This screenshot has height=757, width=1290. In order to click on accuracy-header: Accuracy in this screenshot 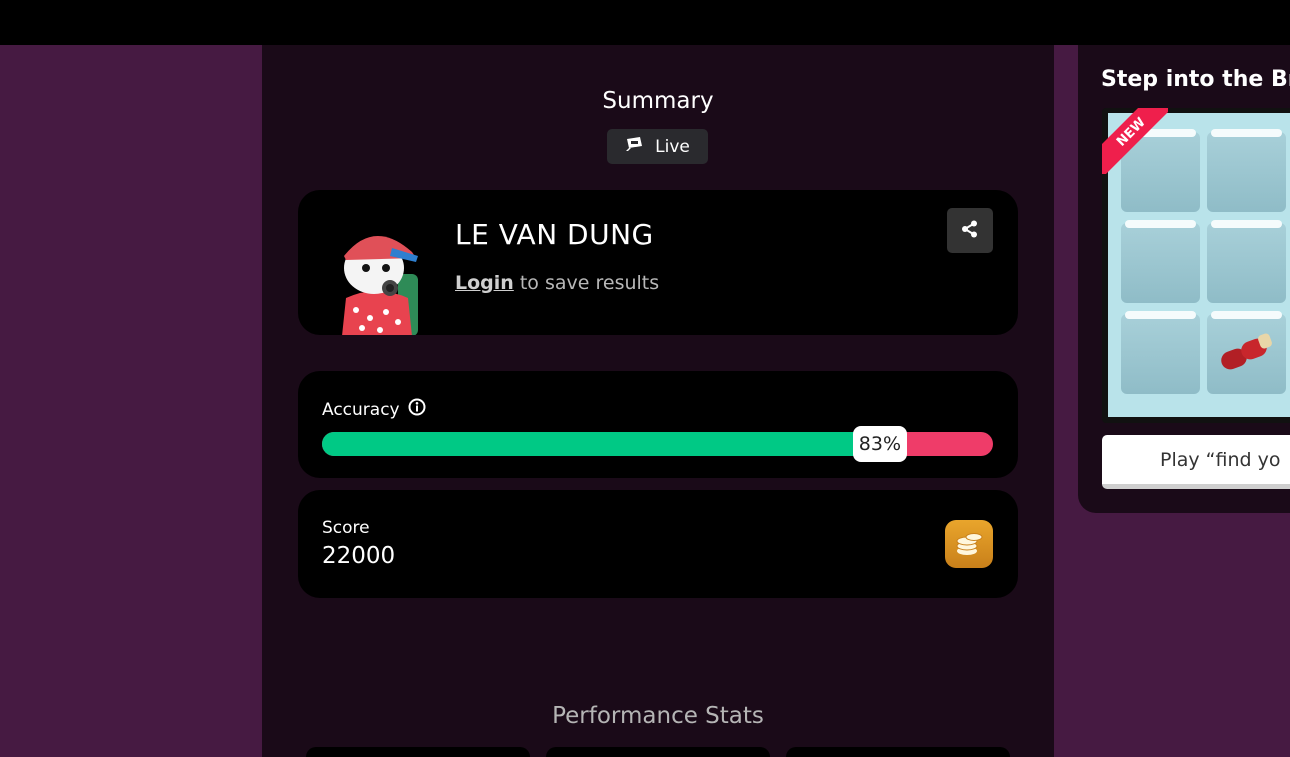, I will do `click(374, 409)`.